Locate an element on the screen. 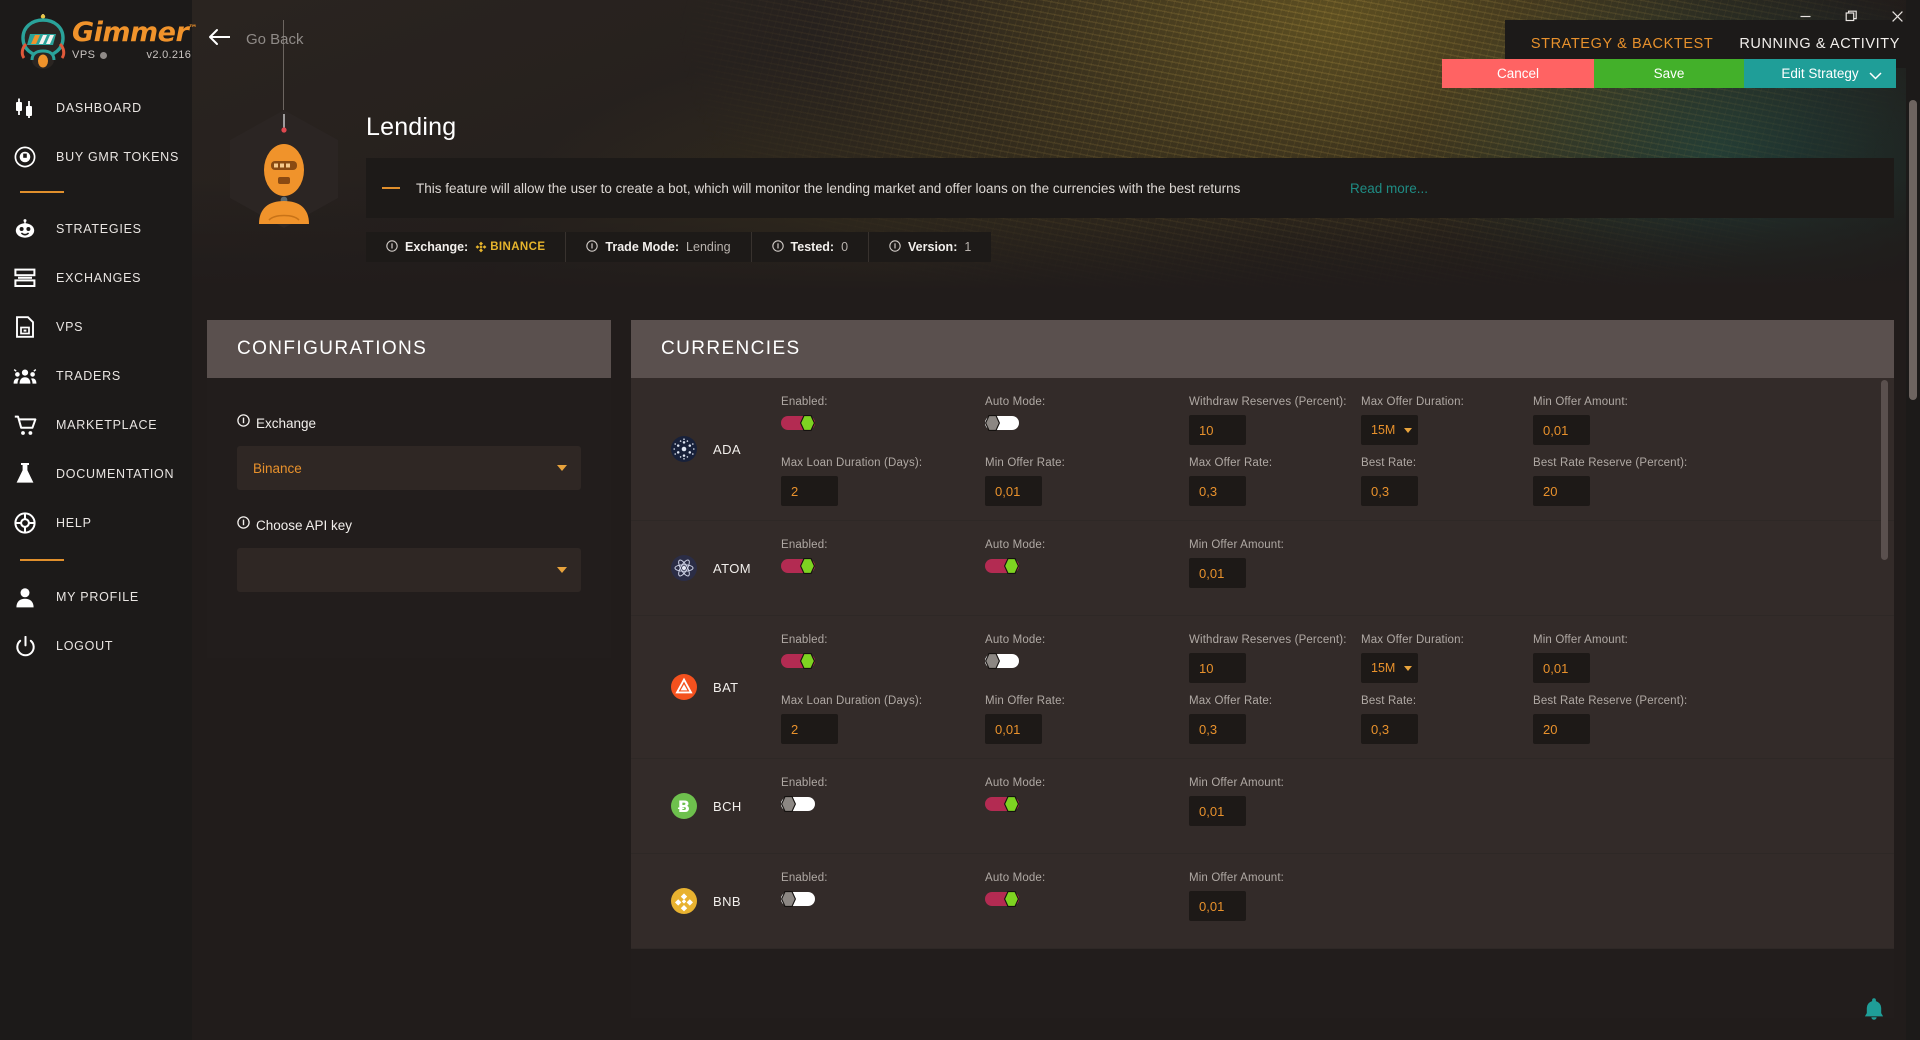  sidebar-item-help: HELP is located at coordinates (96, 523).